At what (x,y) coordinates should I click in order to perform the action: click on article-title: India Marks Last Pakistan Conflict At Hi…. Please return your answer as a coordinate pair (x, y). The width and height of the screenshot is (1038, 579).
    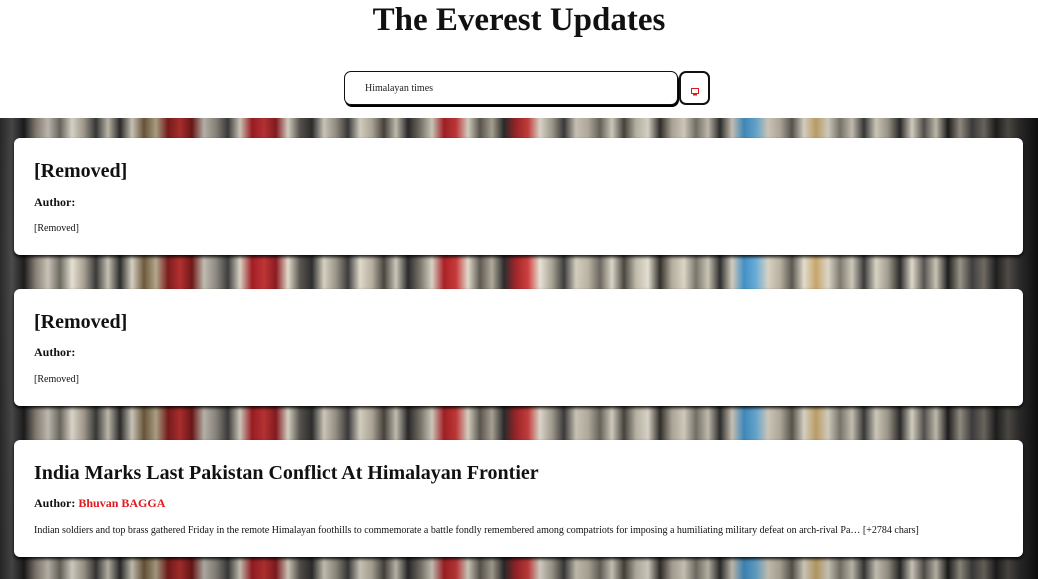
    Looking at the image, I should click on (286, 473).